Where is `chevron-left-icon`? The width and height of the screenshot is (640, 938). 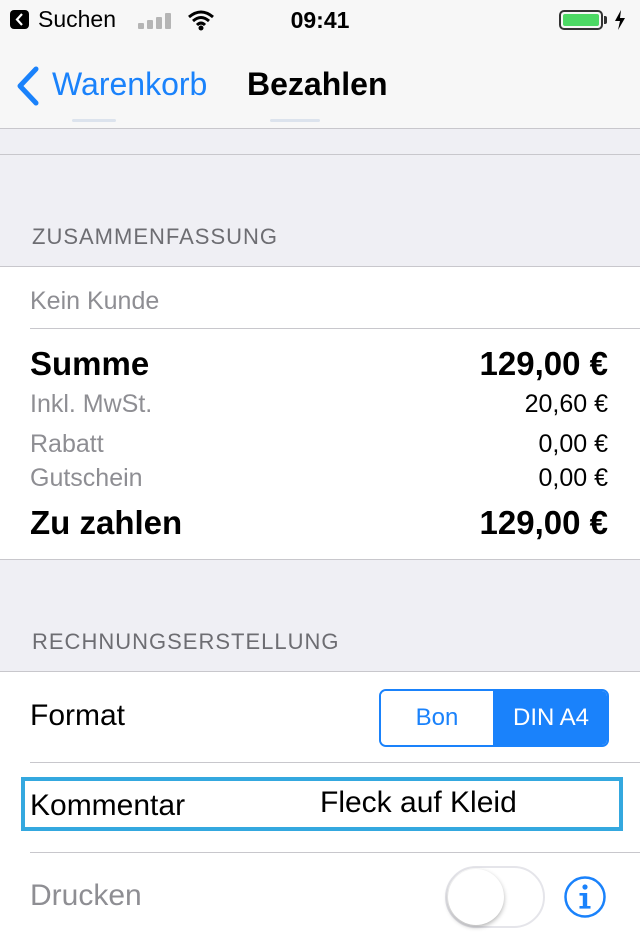
chevron-left-icon is located at coordinates (28, 86).